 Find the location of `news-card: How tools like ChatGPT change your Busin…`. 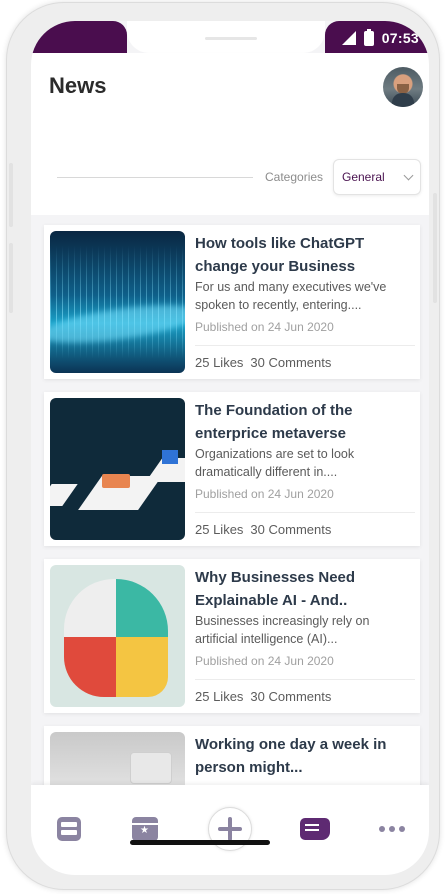

news-card: How tools like ChatGPT change your Busin… is located at coordinates (232, 302).